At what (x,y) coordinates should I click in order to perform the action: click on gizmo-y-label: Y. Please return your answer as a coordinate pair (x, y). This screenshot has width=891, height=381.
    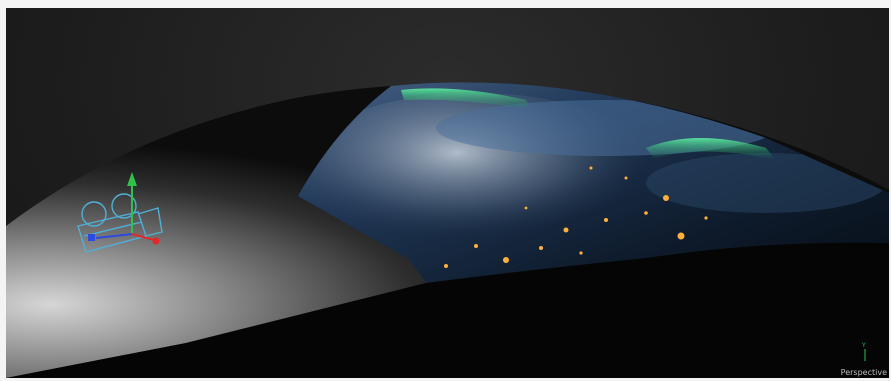
    Looking at the image, I should click on (863, 345).